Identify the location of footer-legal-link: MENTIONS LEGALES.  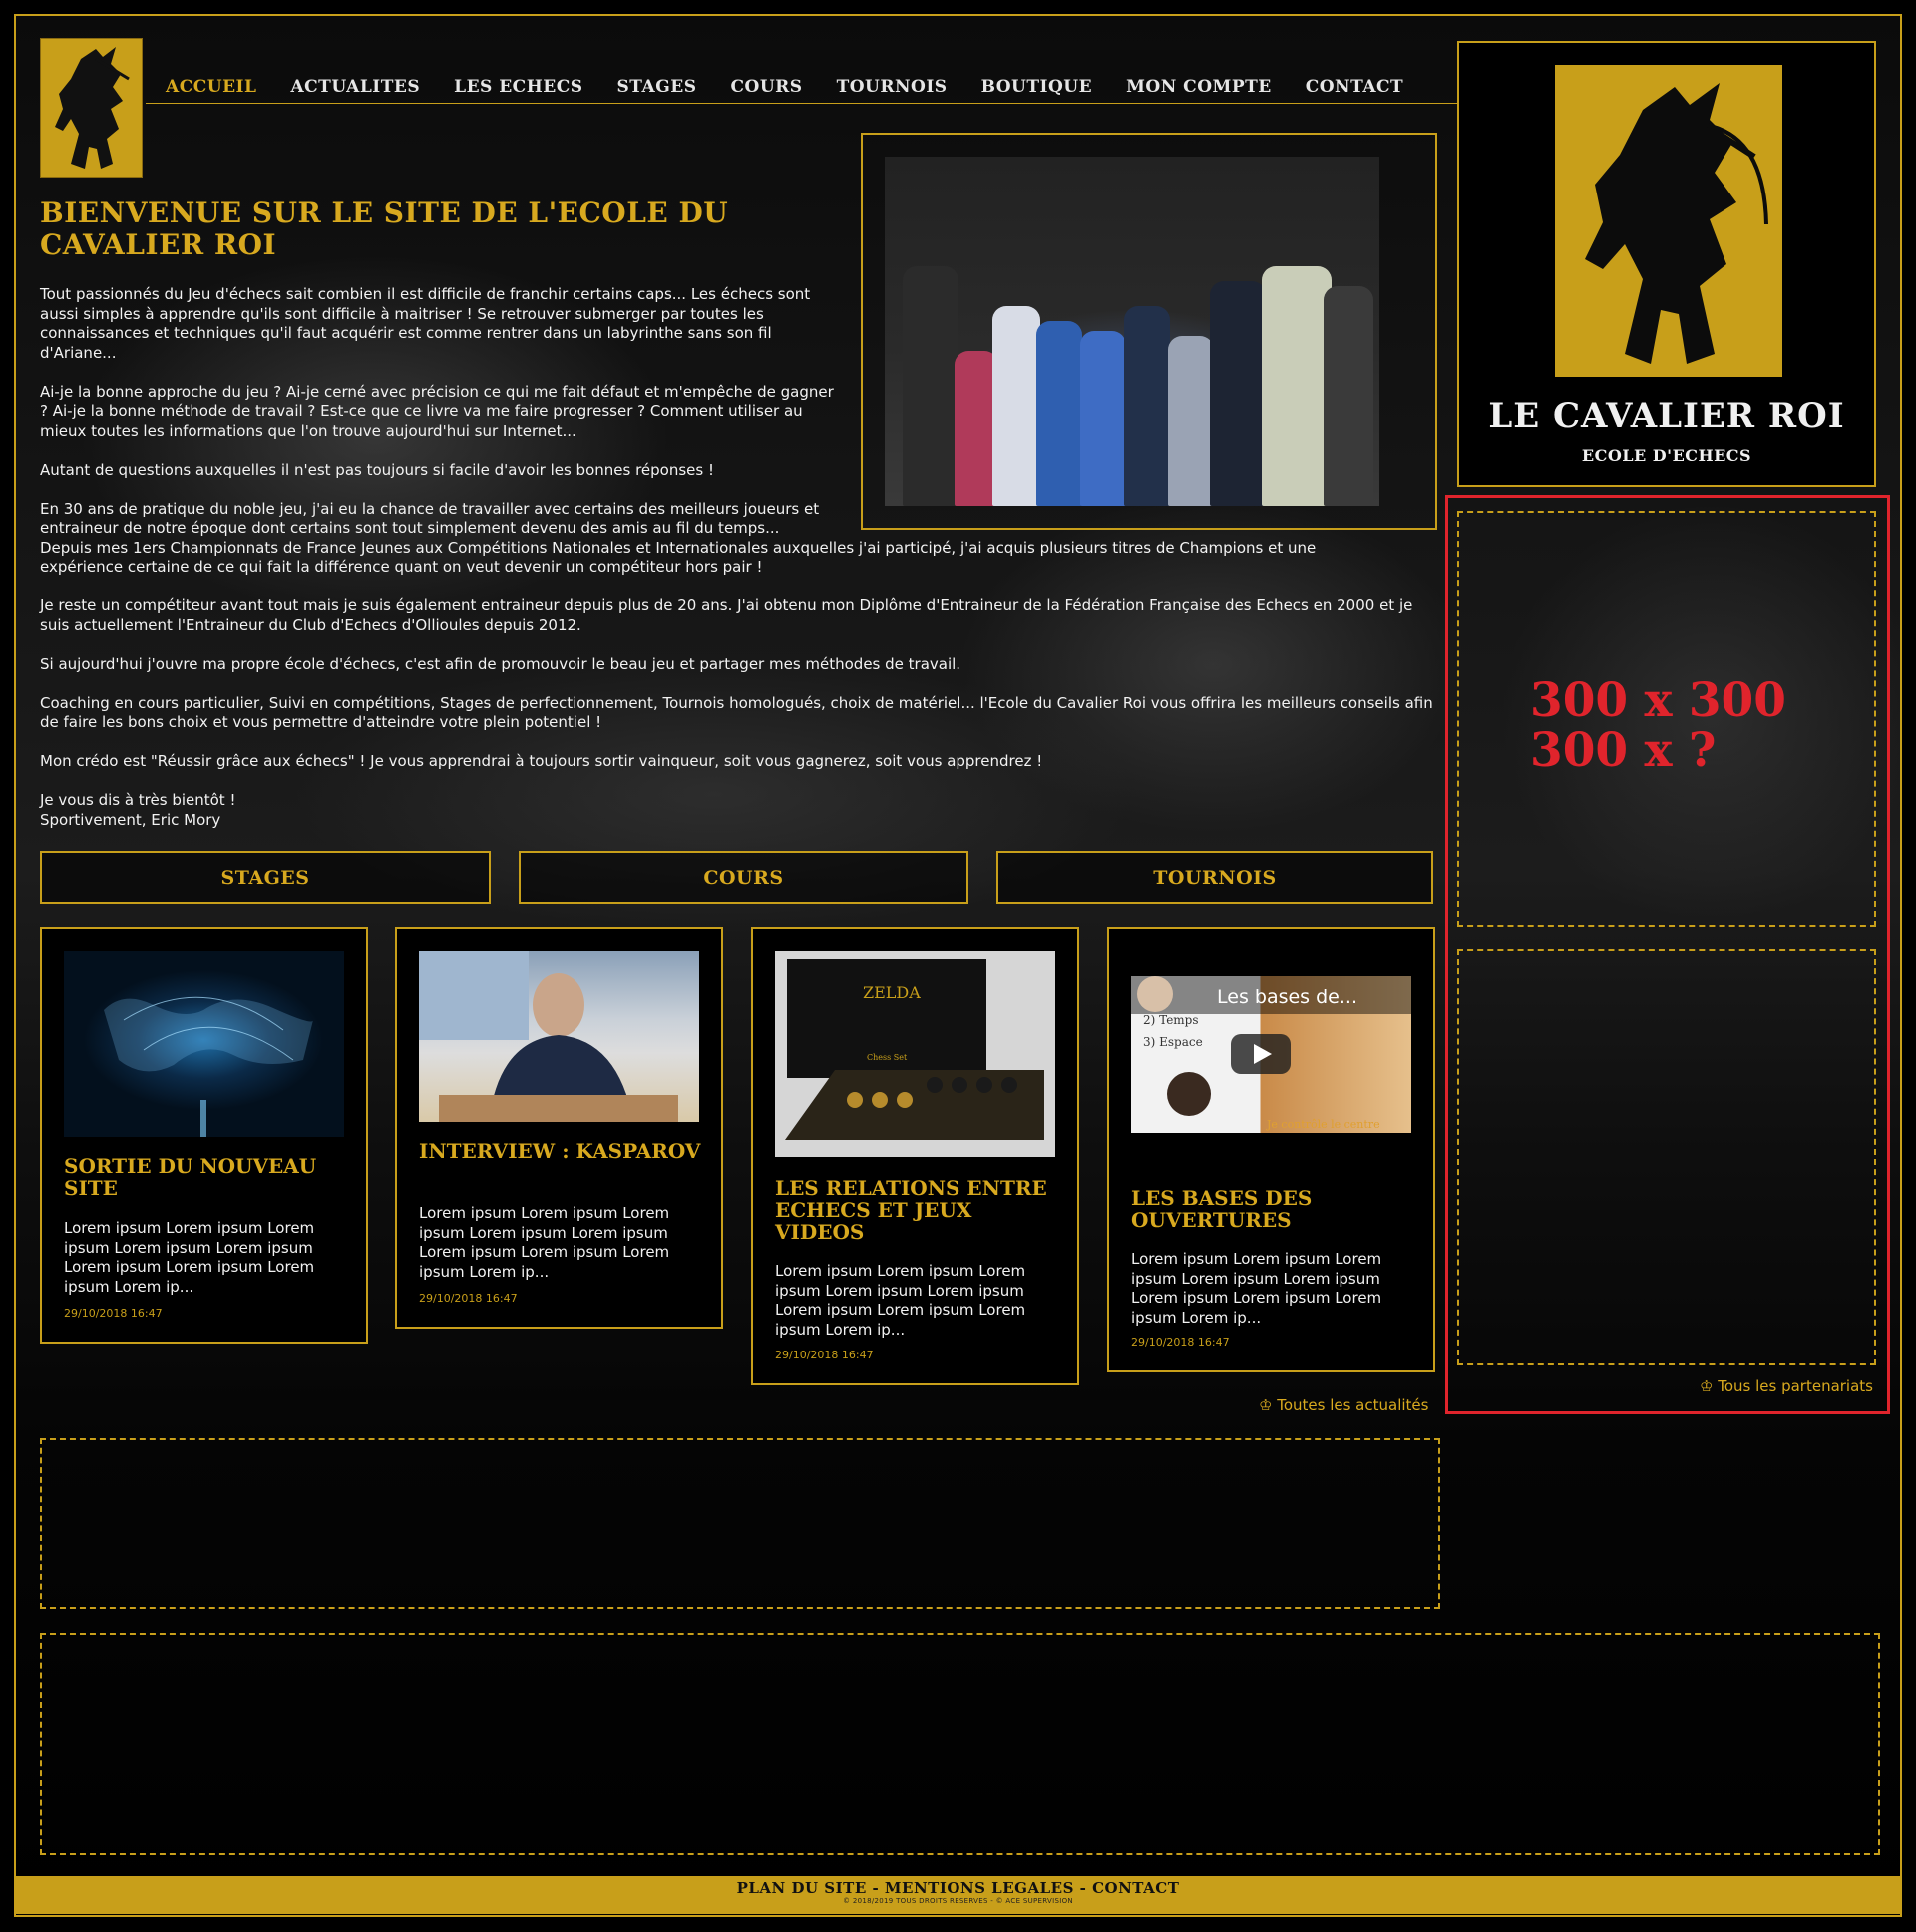
(979, 1888).